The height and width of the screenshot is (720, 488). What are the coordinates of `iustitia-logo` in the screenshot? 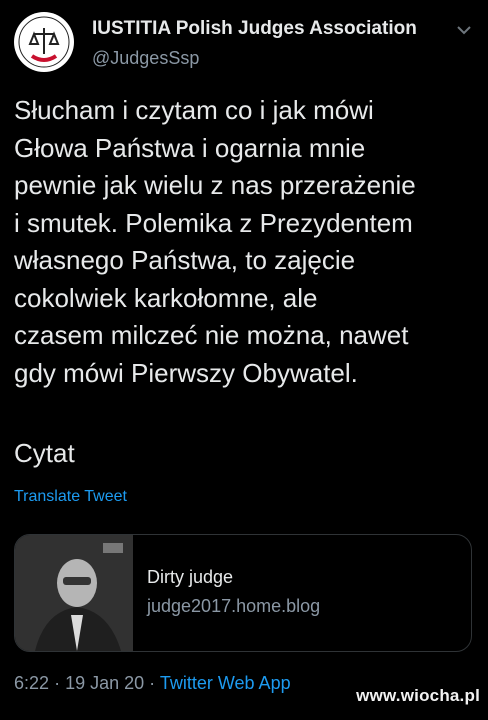 It's located at (44, 42).